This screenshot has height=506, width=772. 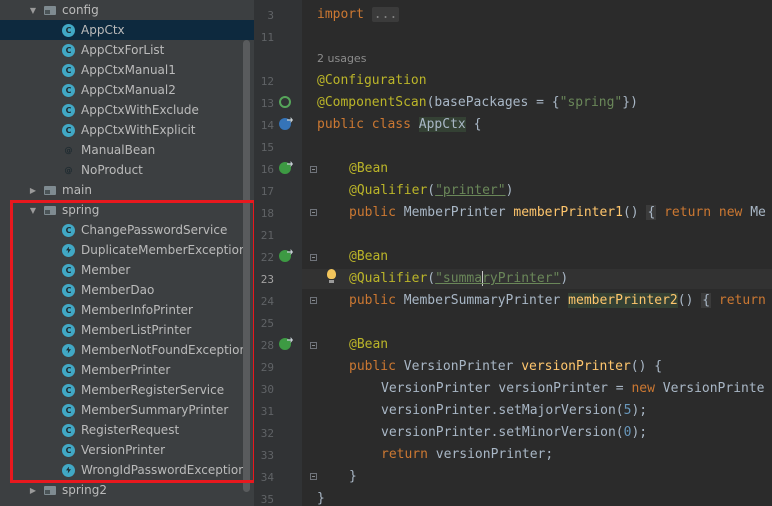 I want to click on tree-folder-config: ▼ config, so click(x=127, y=10).